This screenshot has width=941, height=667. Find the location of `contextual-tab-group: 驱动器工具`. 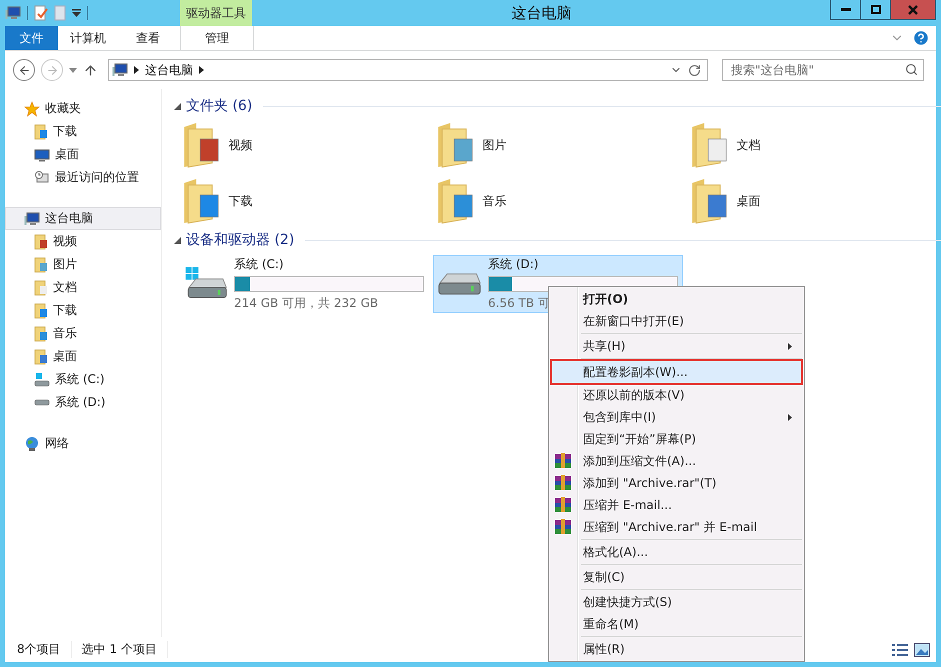

contextual-tab-group: 驱动器工具 is located at coordinates (216, 13).